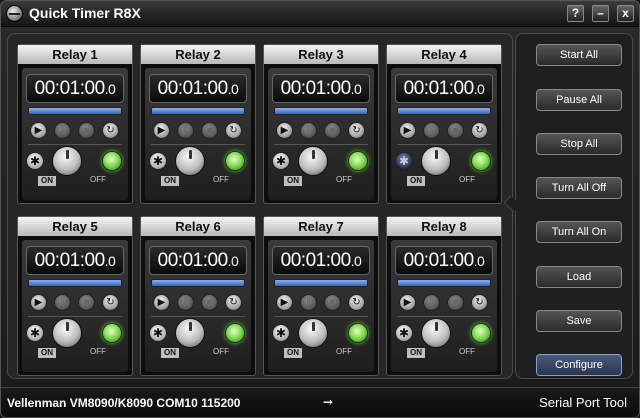  Describe the element at coordinates (328, 402) in the screenshot. I see `arrow-right-icon: ➞` at that location.